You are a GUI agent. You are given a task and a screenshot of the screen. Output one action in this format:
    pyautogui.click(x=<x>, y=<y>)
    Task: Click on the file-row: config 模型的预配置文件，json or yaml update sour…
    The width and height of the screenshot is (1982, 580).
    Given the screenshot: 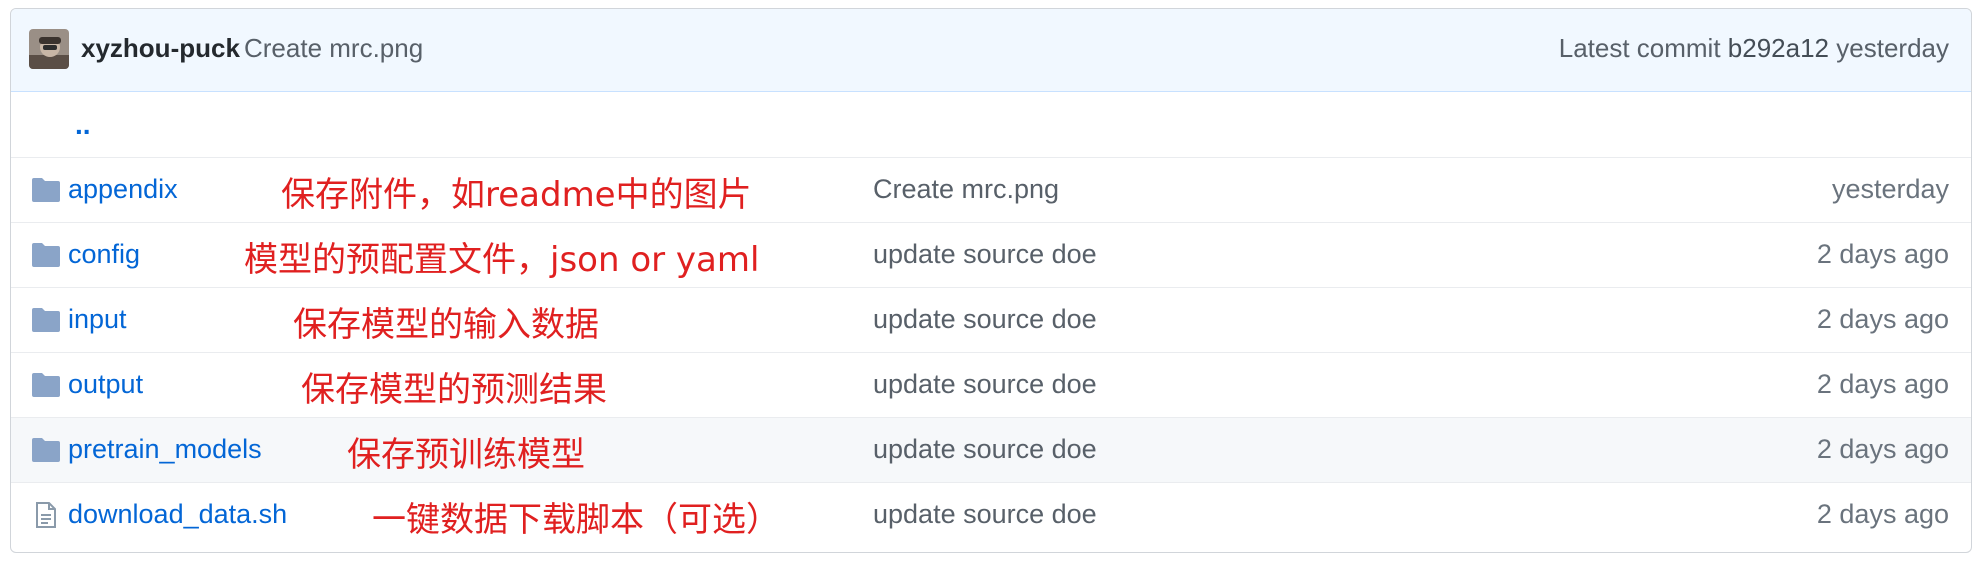 What is the action you would take?
    pyautogui.click(x=991, y=254)
    